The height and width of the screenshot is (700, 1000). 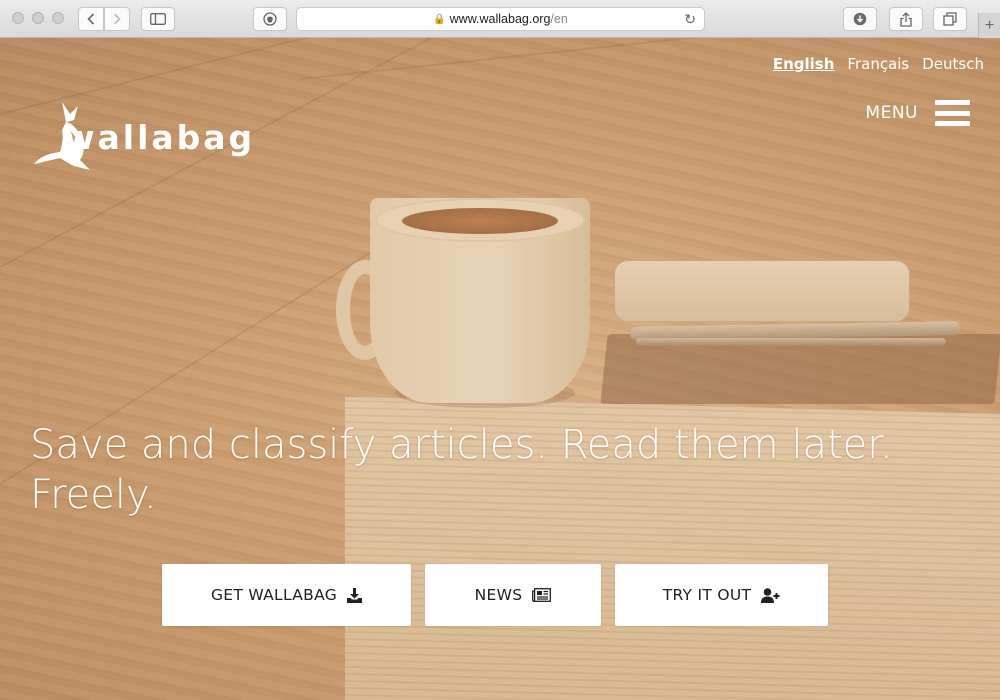 I want to click on get-wallabag-label: GET WALLABAG, so click(x=274, y=595).